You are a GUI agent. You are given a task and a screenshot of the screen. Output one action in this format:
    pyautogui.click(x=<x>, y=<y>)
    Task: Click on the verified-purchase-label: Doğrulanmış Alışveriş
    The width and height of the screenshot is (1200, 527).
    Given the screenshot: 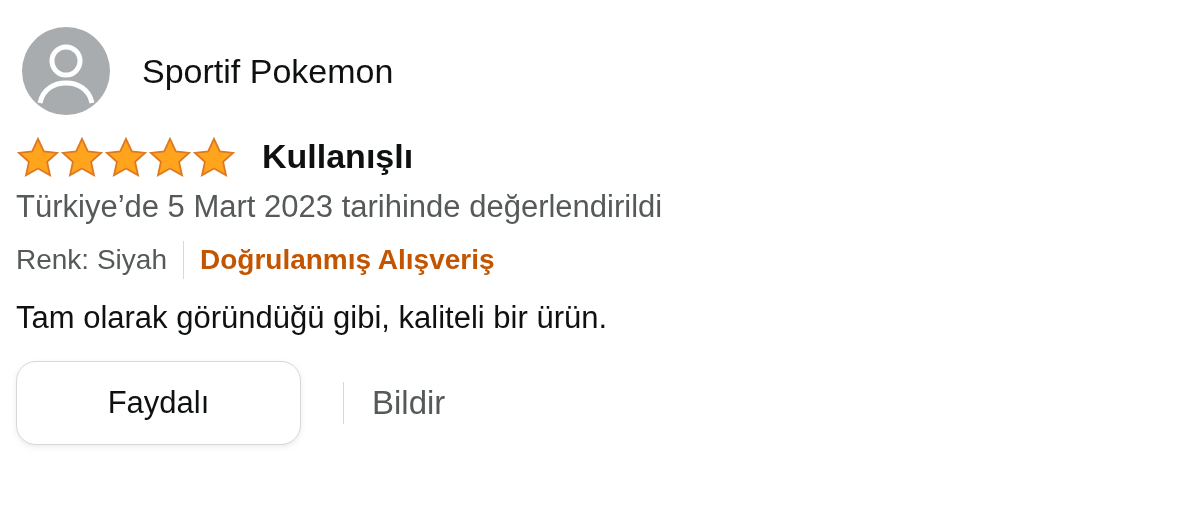 What is the action you would take?
    pyautogui.click(x=347, y=259)
    